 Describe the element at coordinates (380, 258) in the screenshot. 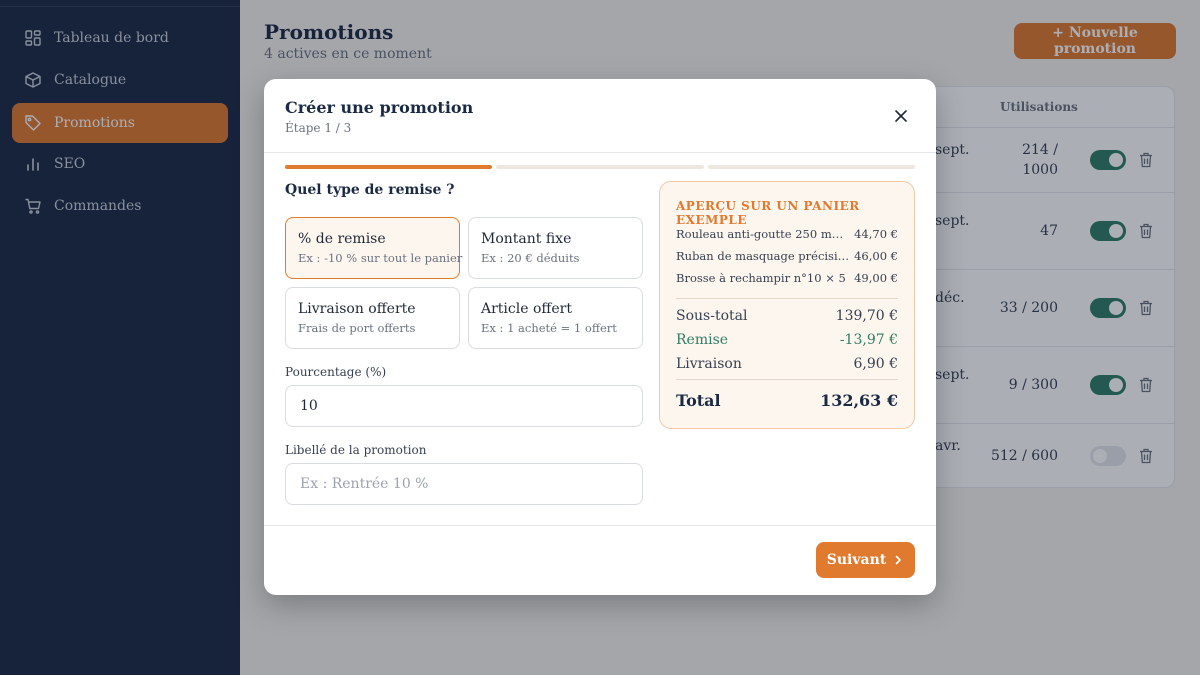

I see `option-desc: Ex : -10 % sur tout le panier` at that location.